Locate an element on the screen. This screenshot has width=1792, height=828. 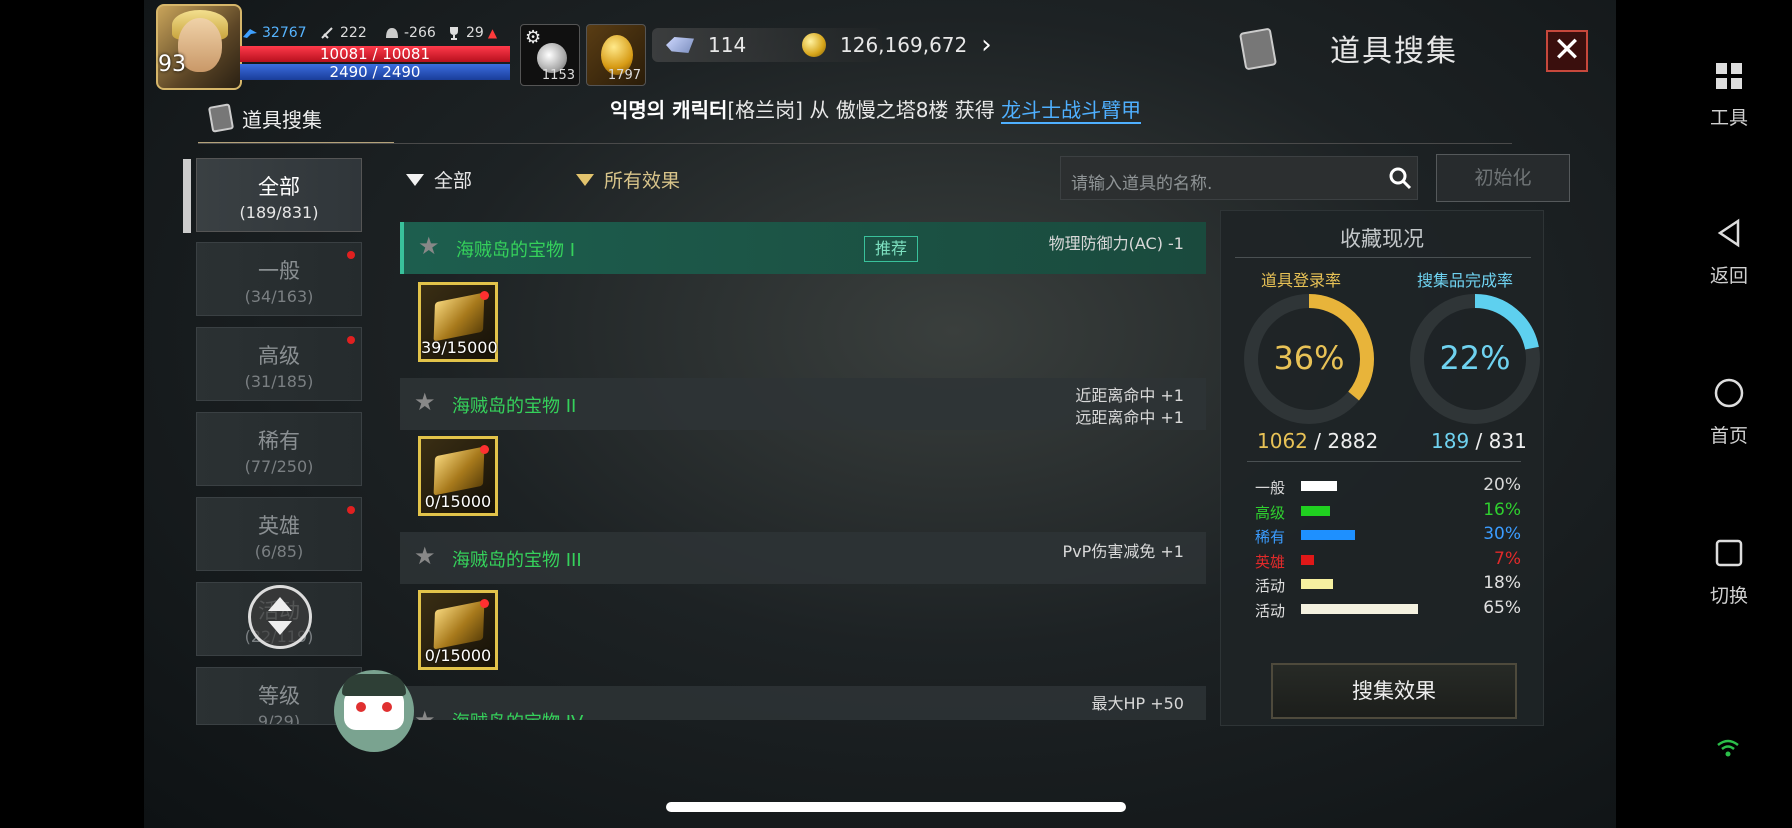
potion-count: 1153 is located at coordinates (558, 75).